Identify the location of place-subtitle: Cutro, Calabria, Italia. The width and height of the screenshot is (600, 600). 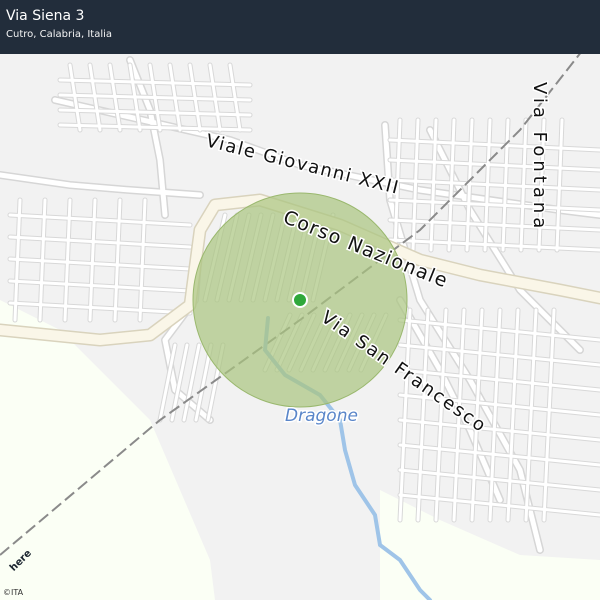
(59, 34).